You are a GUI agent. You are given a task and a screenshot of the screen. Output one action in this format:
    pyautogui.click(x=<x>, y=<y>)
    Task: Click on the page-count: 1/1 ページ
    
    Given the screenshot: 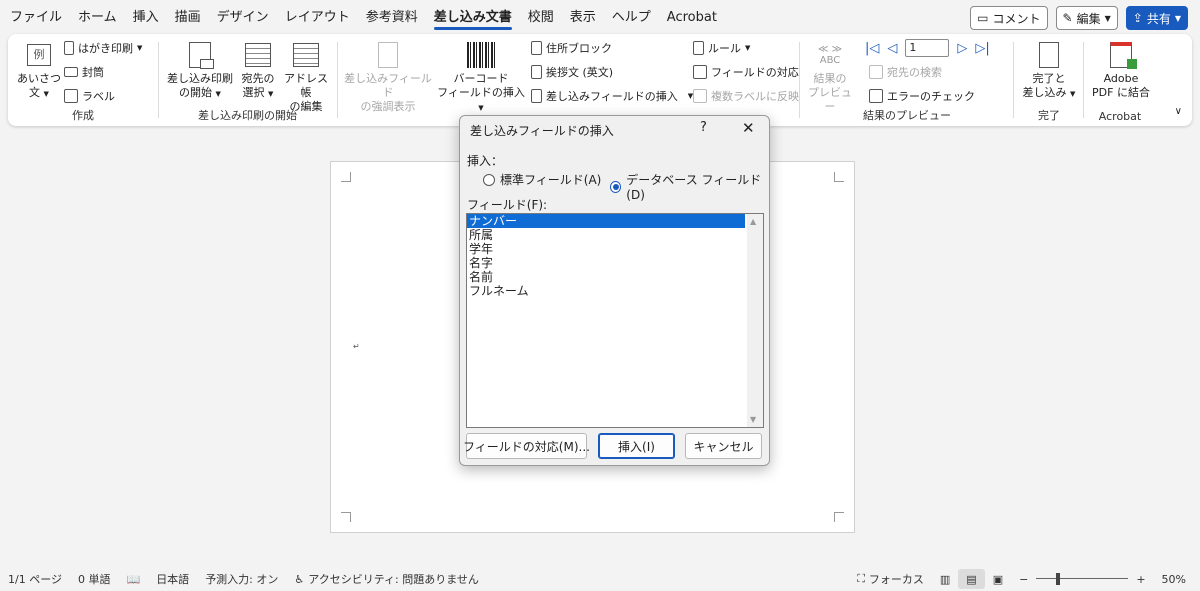 What is the action you would take?
    pyautogui.click(x=35, y=579)
    